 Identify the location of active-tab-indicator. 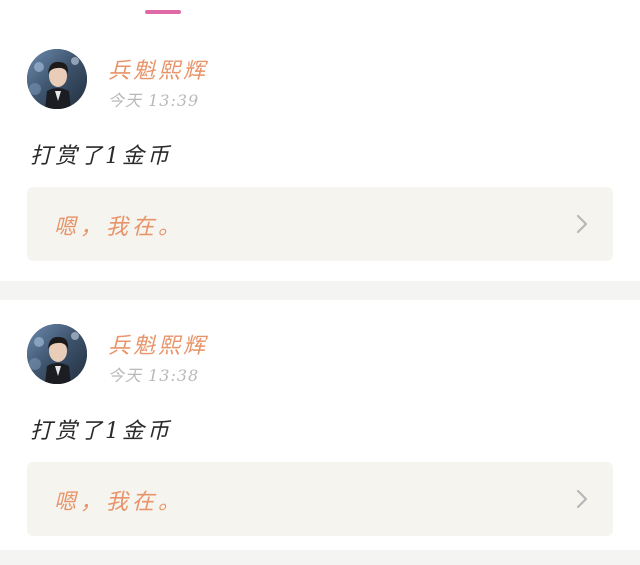
(163, 12).